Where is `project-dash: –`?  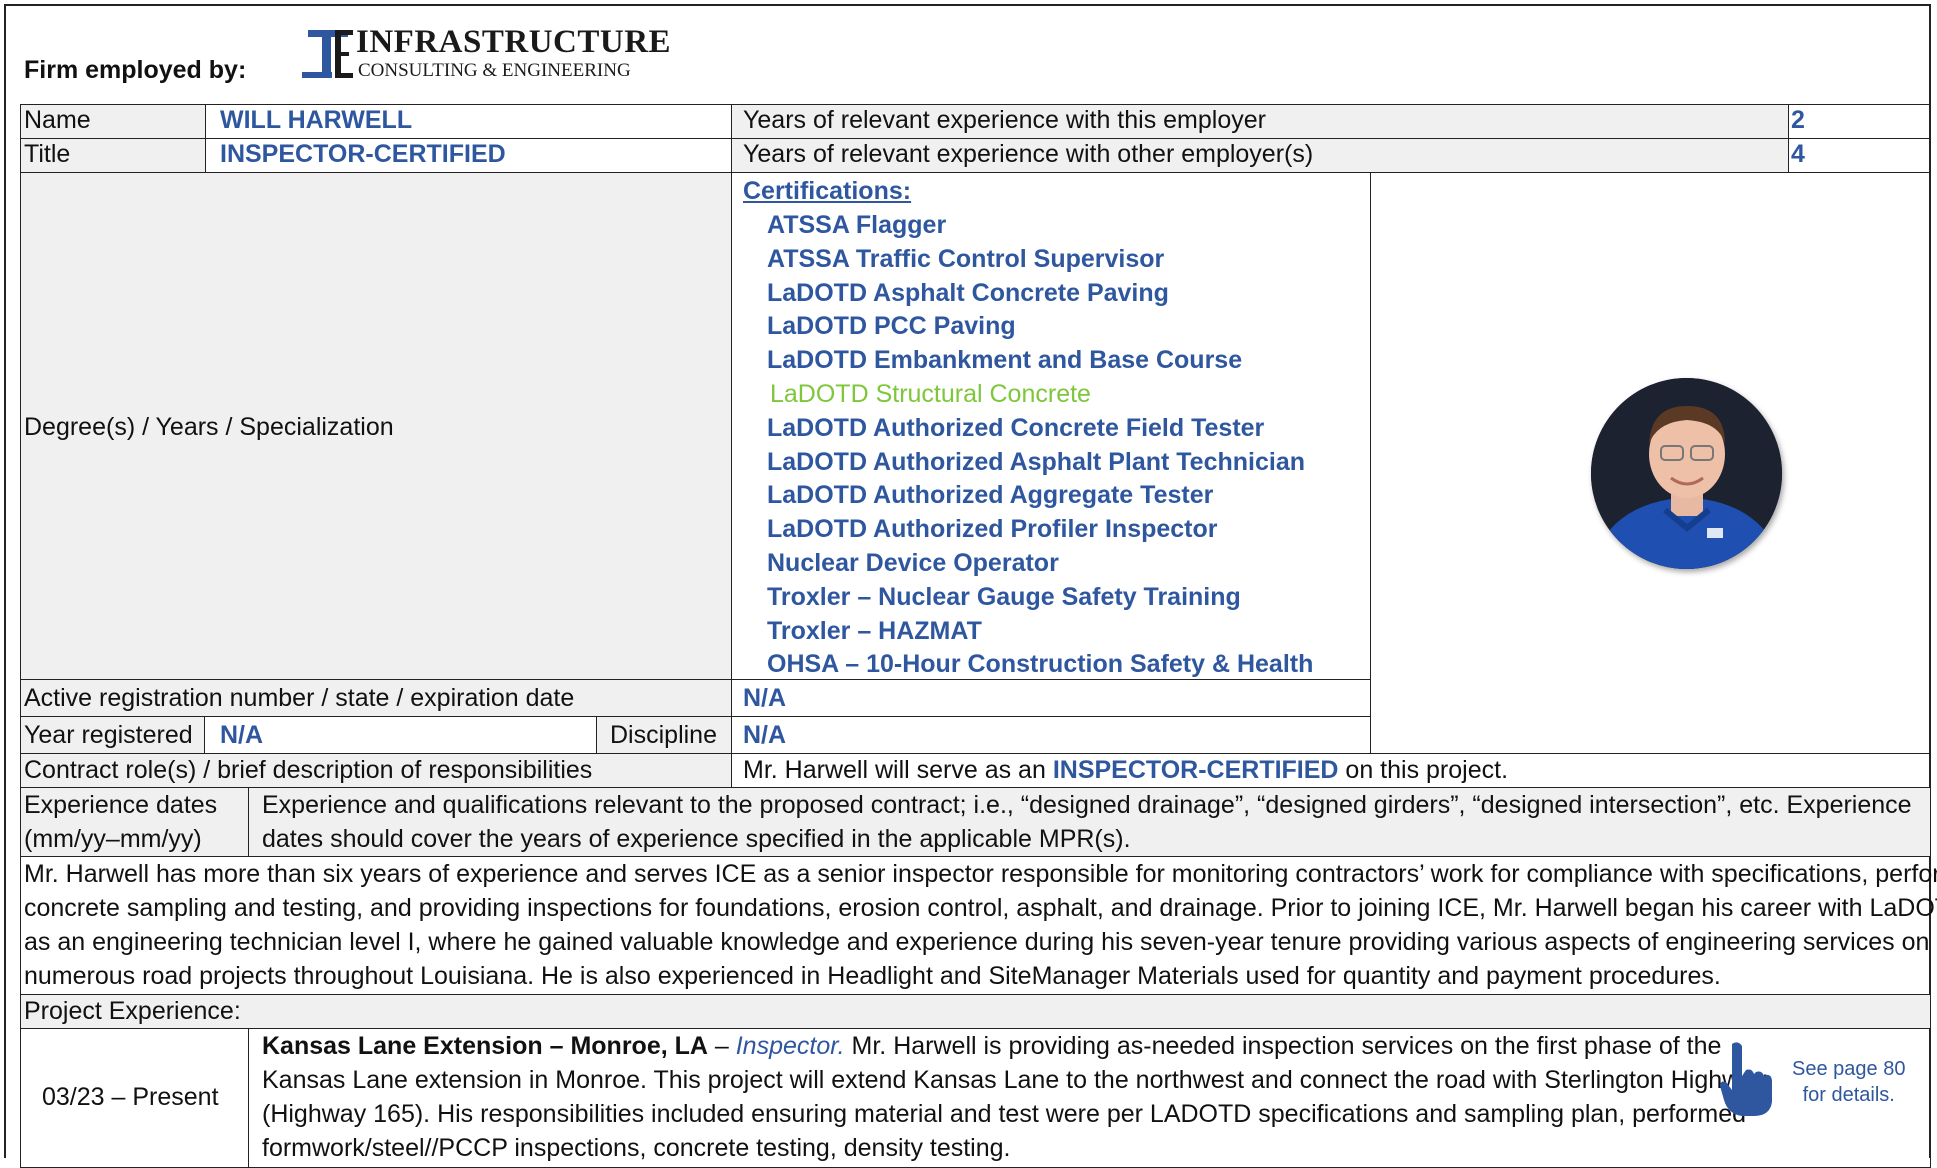
project-dash: – is located at coordinates (721, 1046).